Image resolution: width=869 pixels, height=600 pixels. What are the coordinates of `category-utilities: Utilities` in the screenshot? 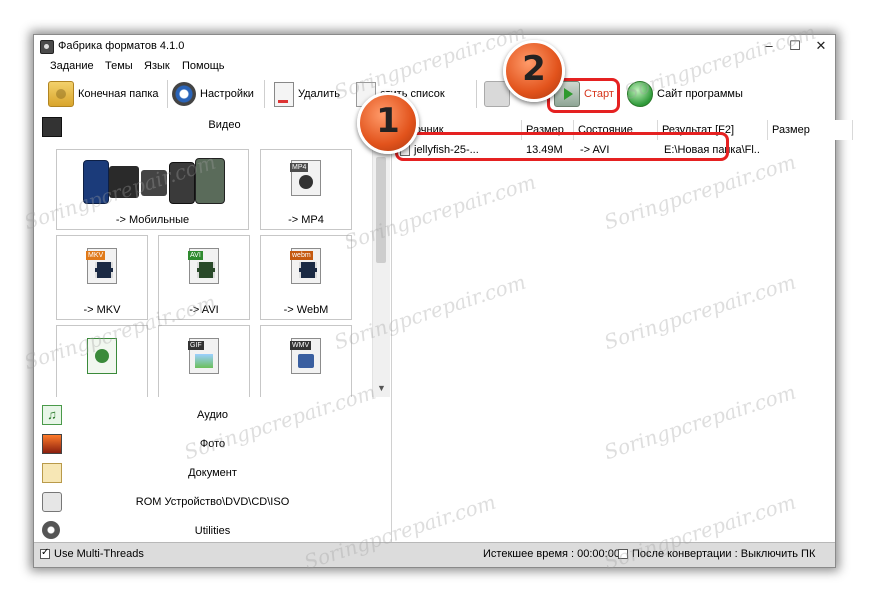 It's located at (212, 531).